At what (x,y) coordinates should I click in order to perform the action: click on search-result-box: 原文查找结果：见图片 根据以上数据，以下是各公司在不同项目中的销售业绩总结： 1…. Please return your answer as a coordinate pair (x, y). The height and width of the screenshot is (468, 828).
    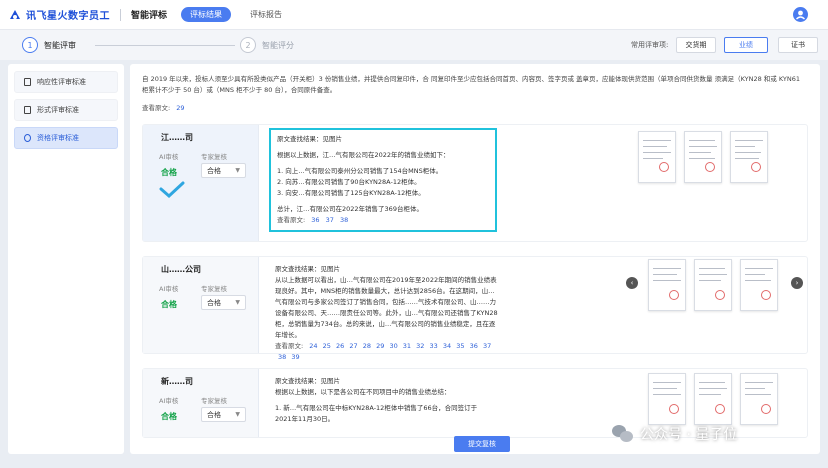
    Looking at the image, I should click on (383, 400).